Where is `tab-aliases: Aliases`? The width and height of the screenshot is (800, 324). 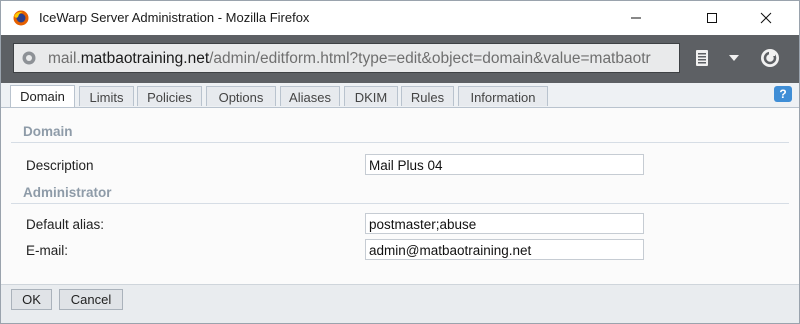 tab-aliases: Aliases is located at coordinates (310, 96).